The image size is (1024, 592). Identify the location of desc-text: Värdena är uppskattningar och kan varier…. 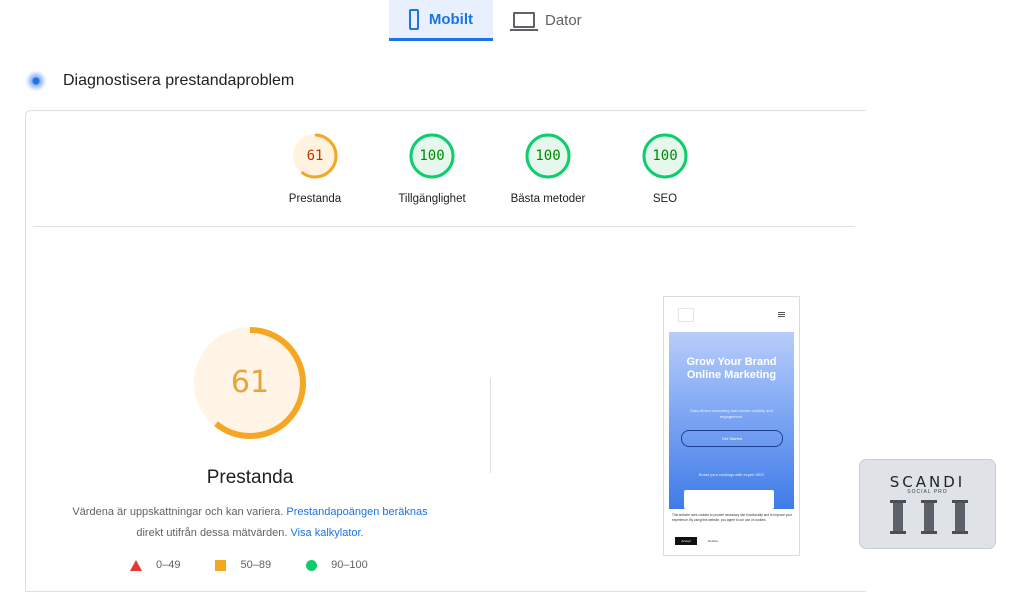
(178, 512).